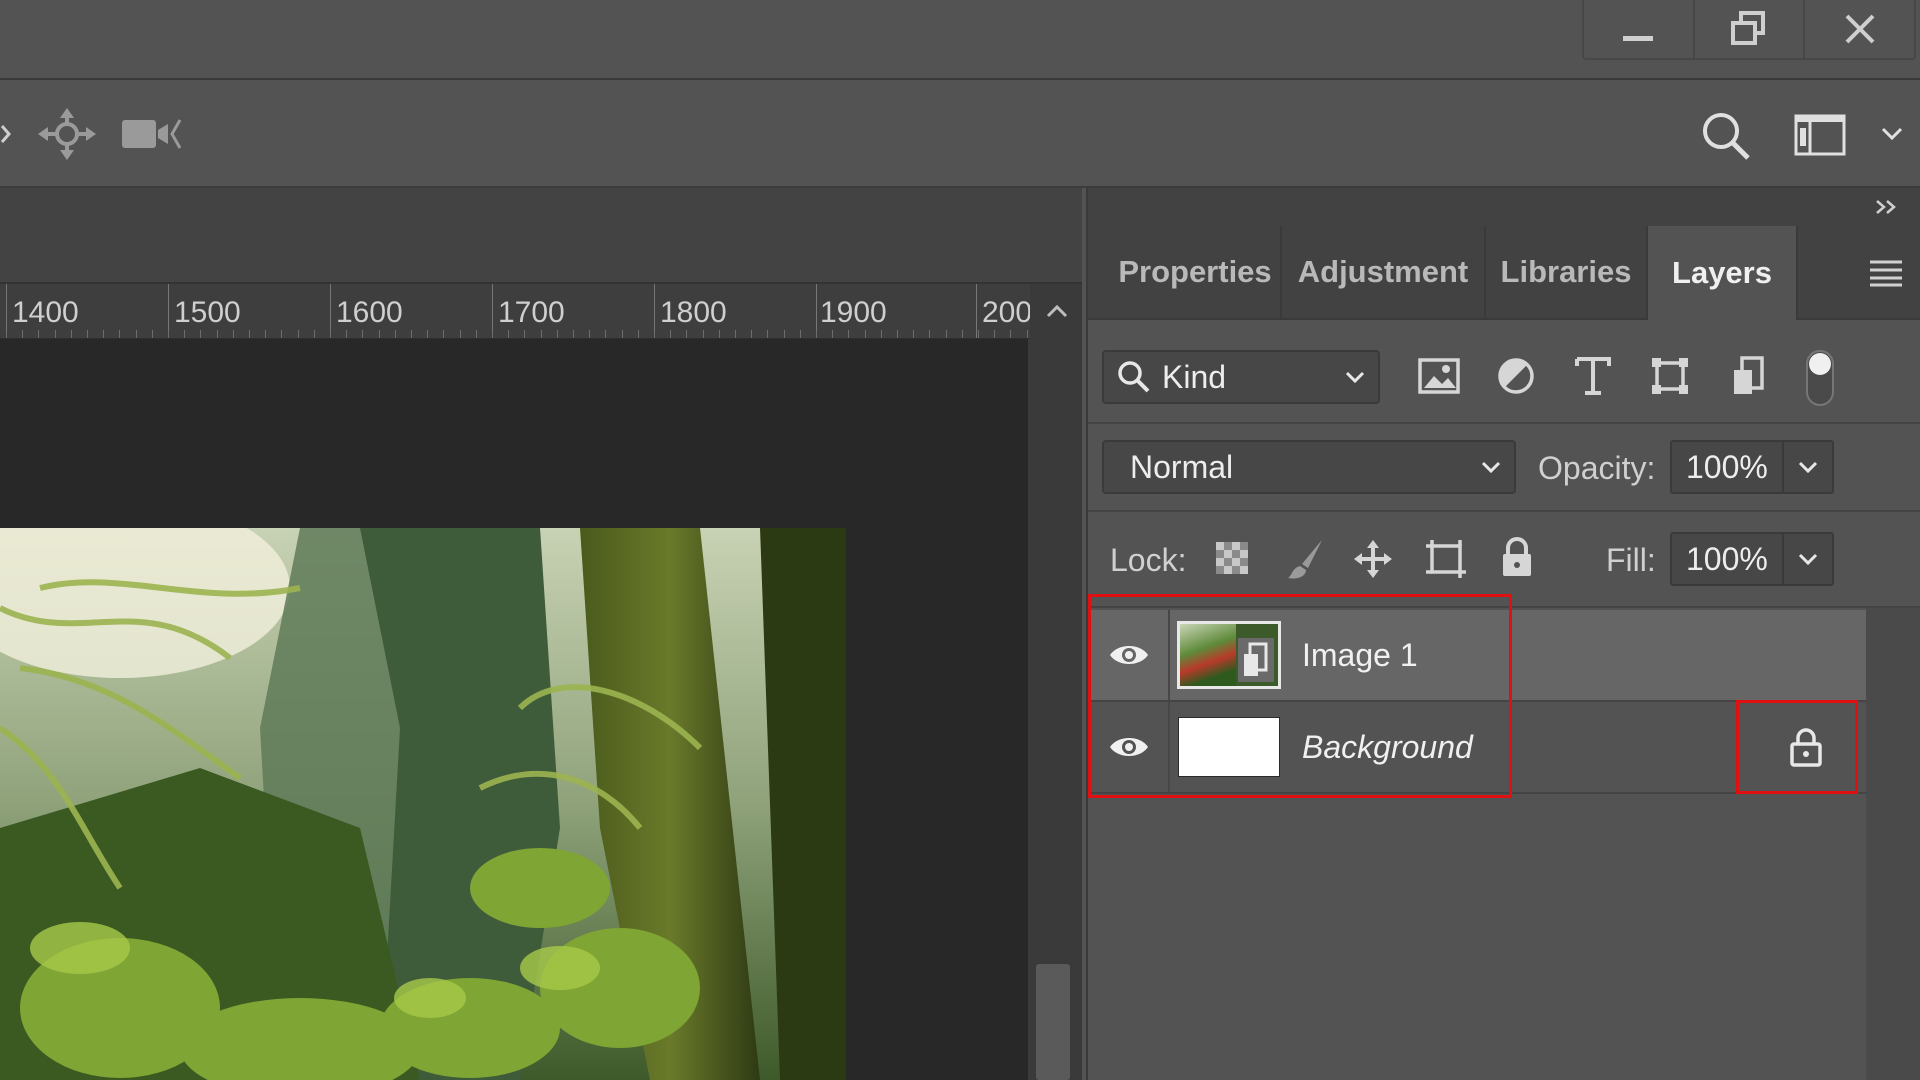 The height and width of the screenshot is (1080, 1920). Describe the element at coordinates (1194, 376) in the screenshot. I see `kind-label: Kind` at that location.